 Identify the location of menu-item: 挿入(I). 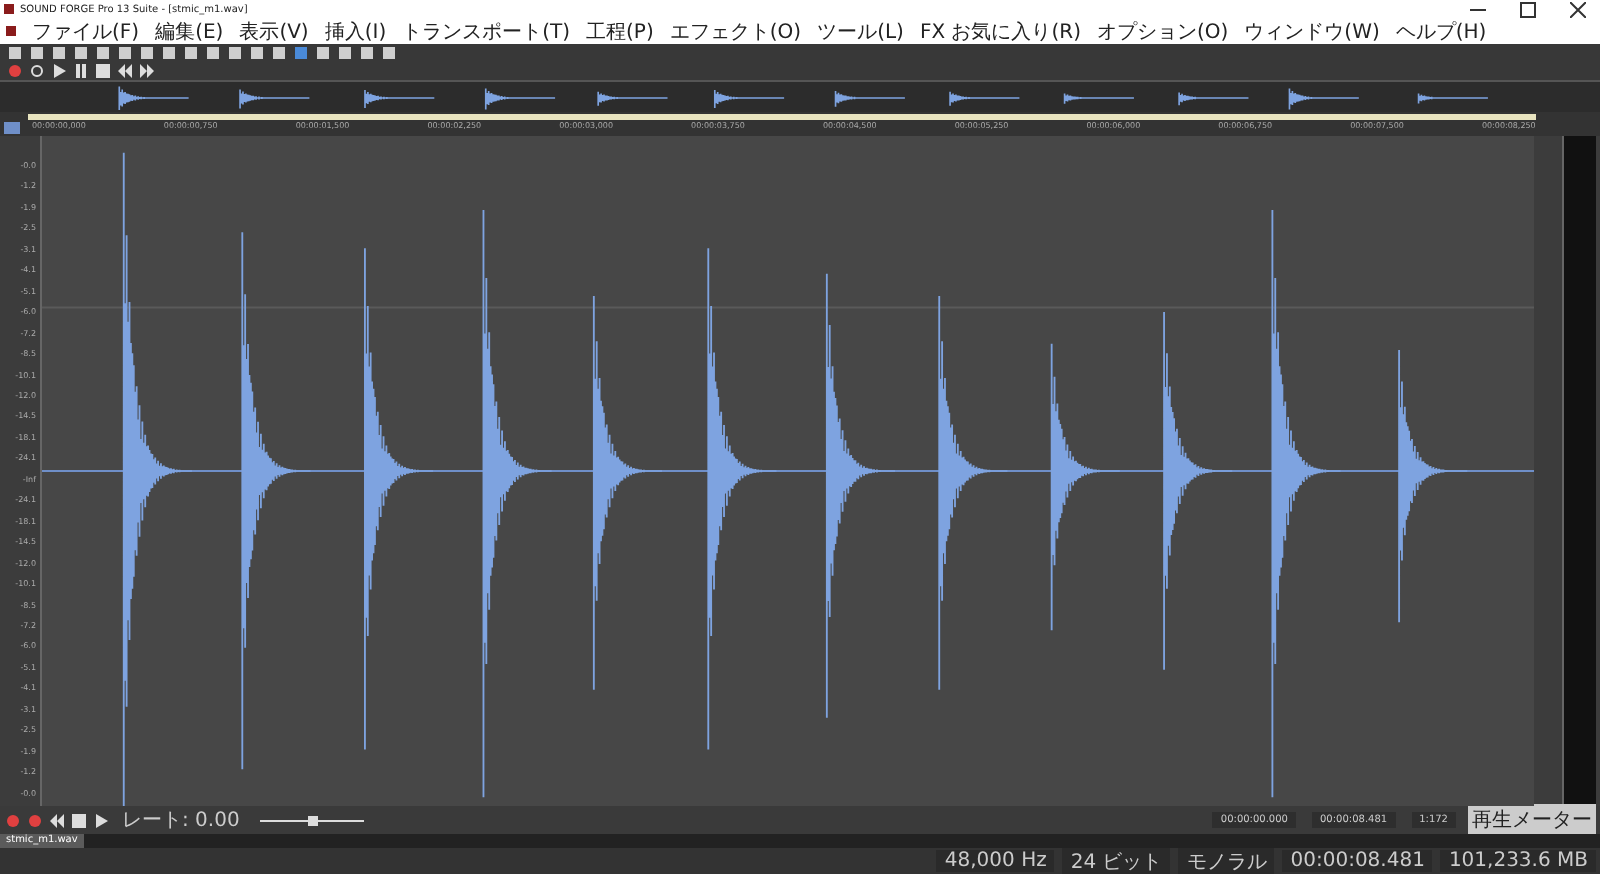
(355, 31).